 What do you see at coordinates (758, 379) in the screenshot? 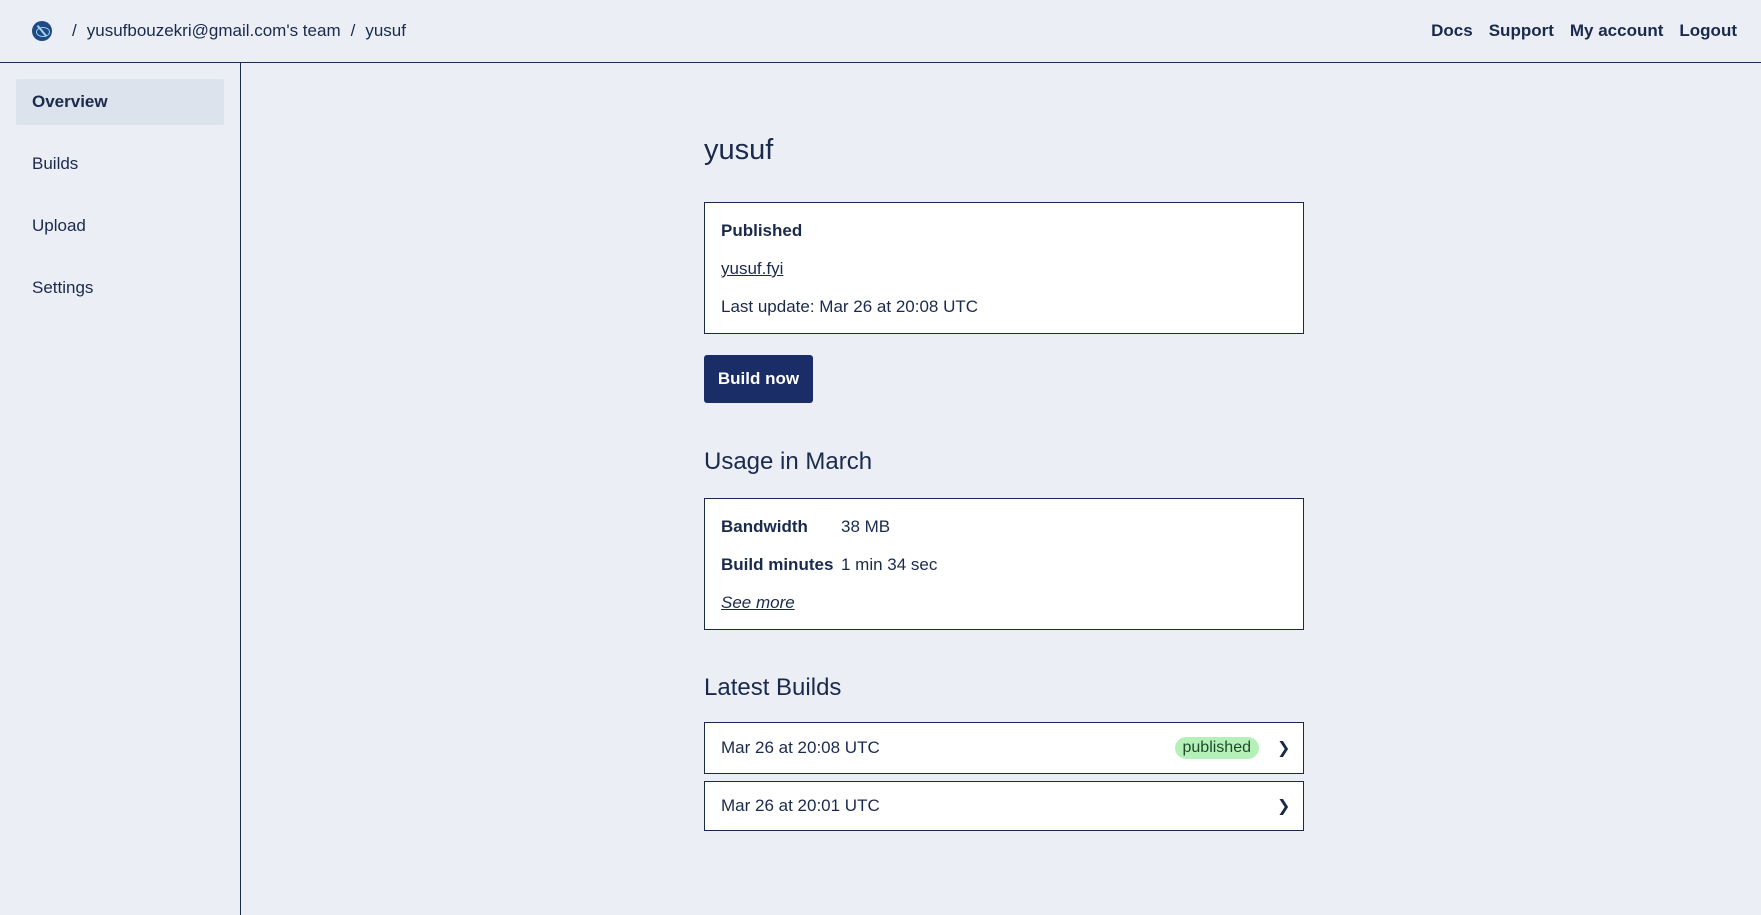
I see `build-now-button: Build now` at bounding box center [758, 379].